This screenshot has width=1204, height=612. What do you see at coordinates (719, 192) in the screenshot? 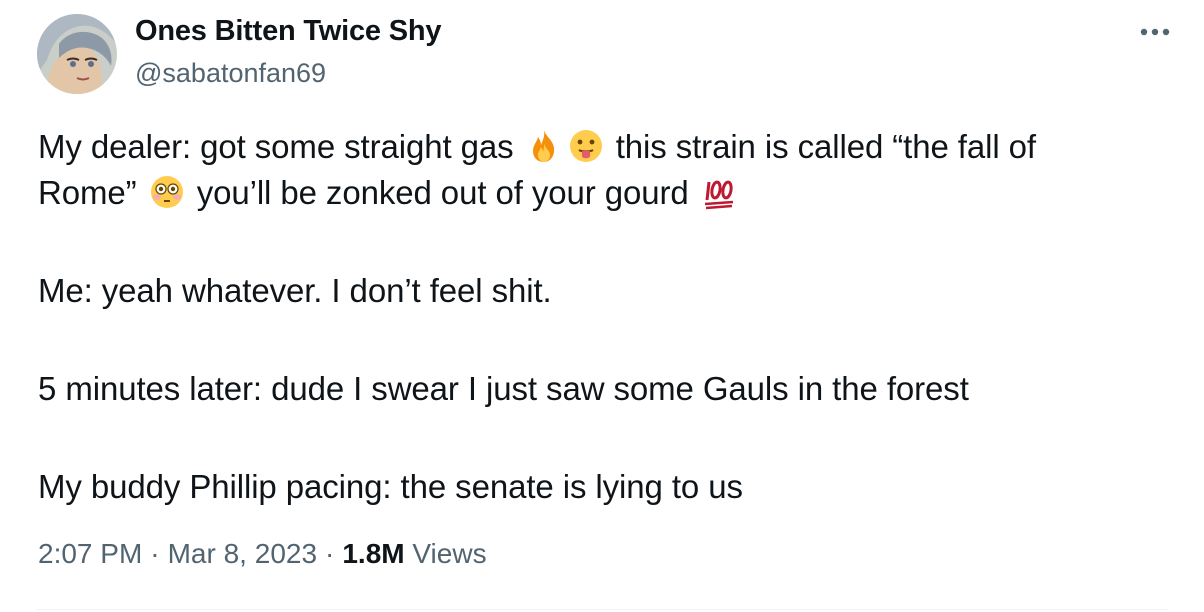
I see `hundred-points-emoji` at bounding box center [719, 192].